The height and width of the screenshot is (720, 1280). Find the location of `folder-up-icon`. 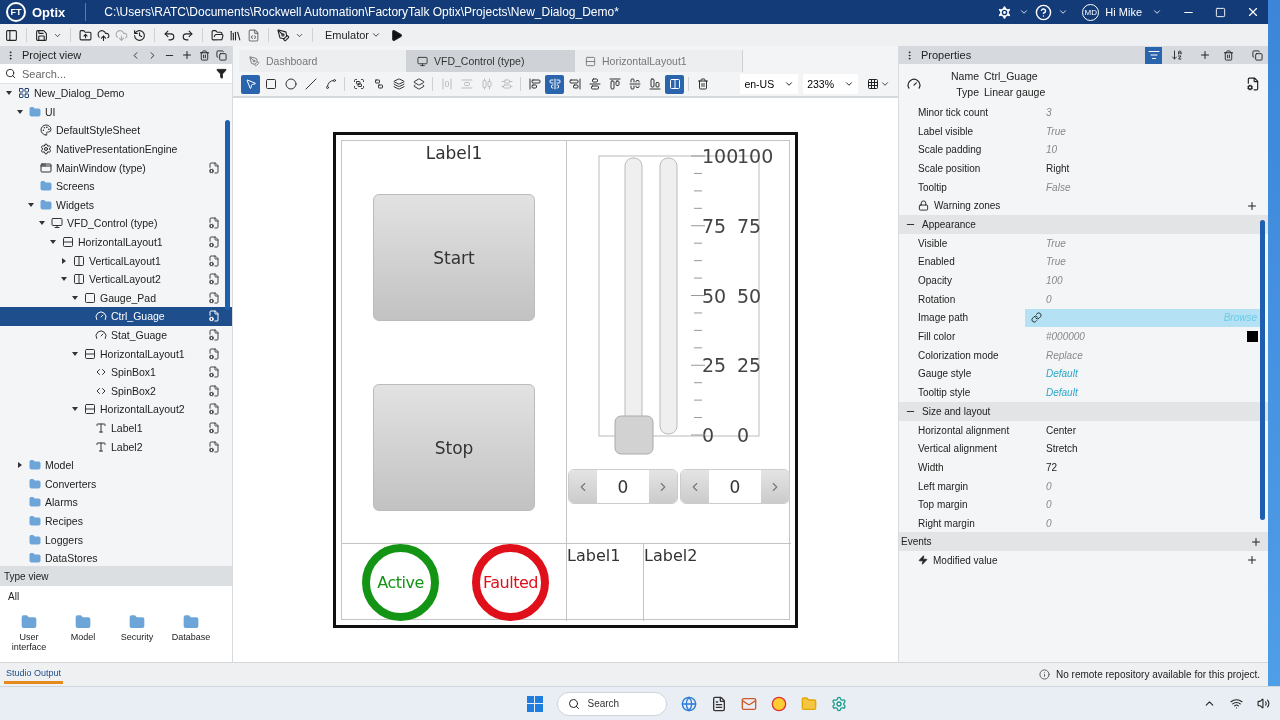

folder-up-icon is located at coordinates (85, 35).